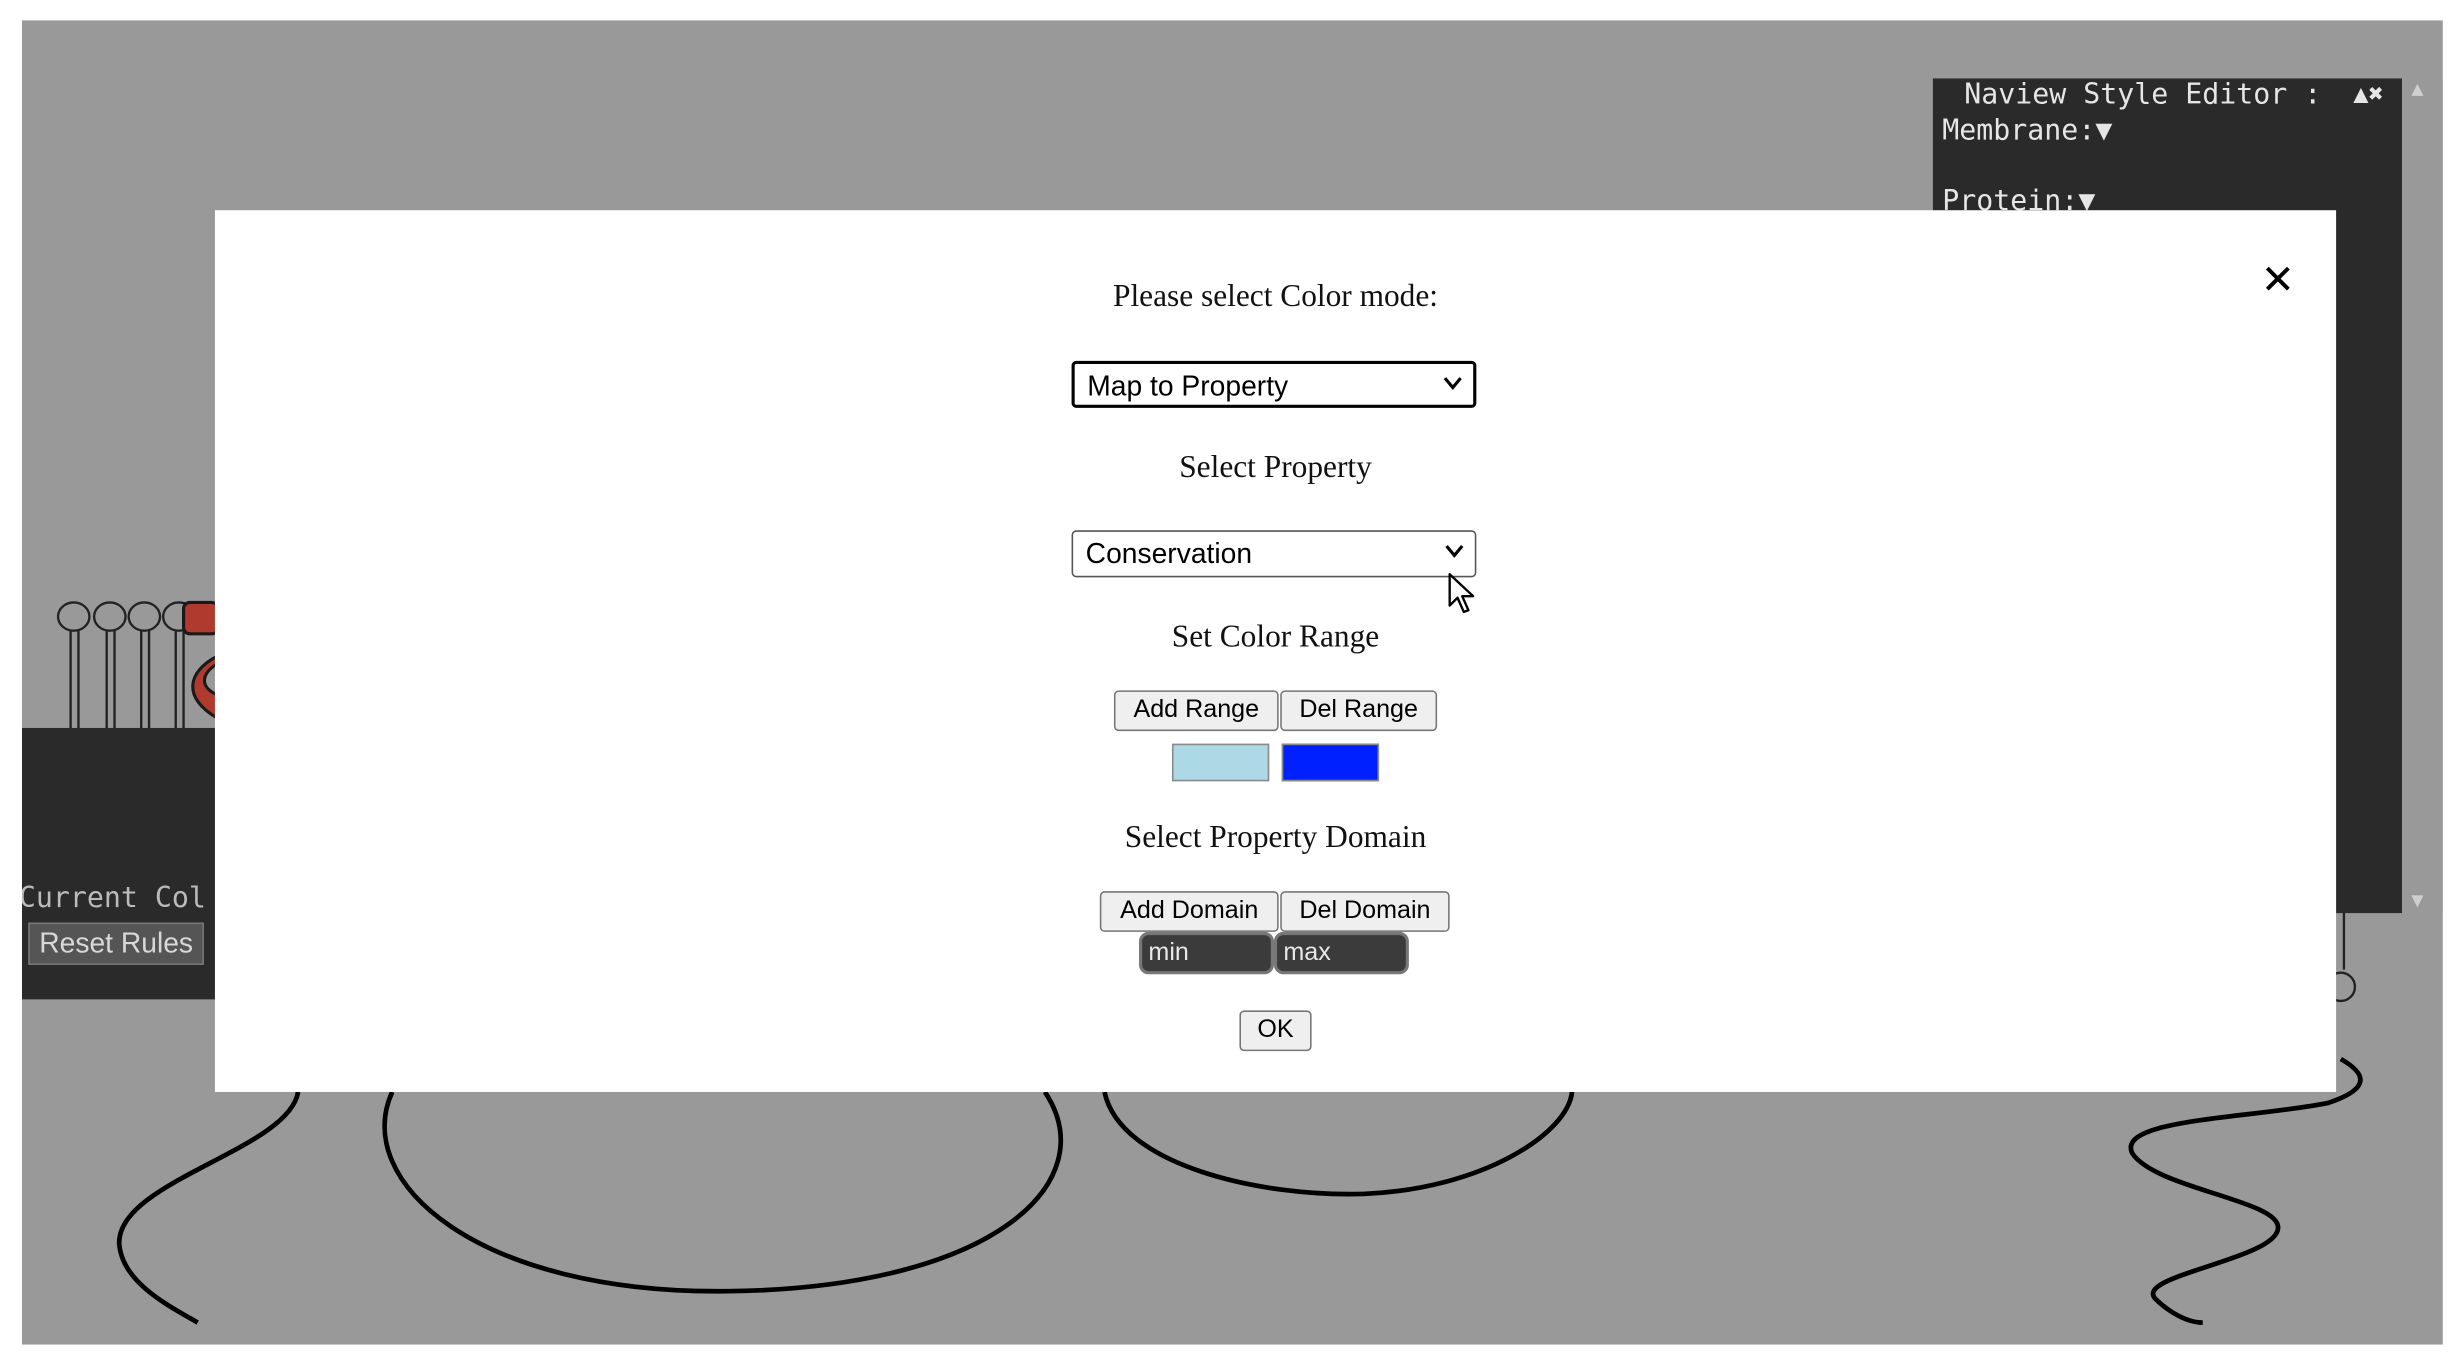 This screenshot has height=1359, width=2460. What do you see at coordinates (2422, 496) in the screenshot?
I see `style-editor-scrollbar: ▲ ▼` at bounding box center [2422, 496].